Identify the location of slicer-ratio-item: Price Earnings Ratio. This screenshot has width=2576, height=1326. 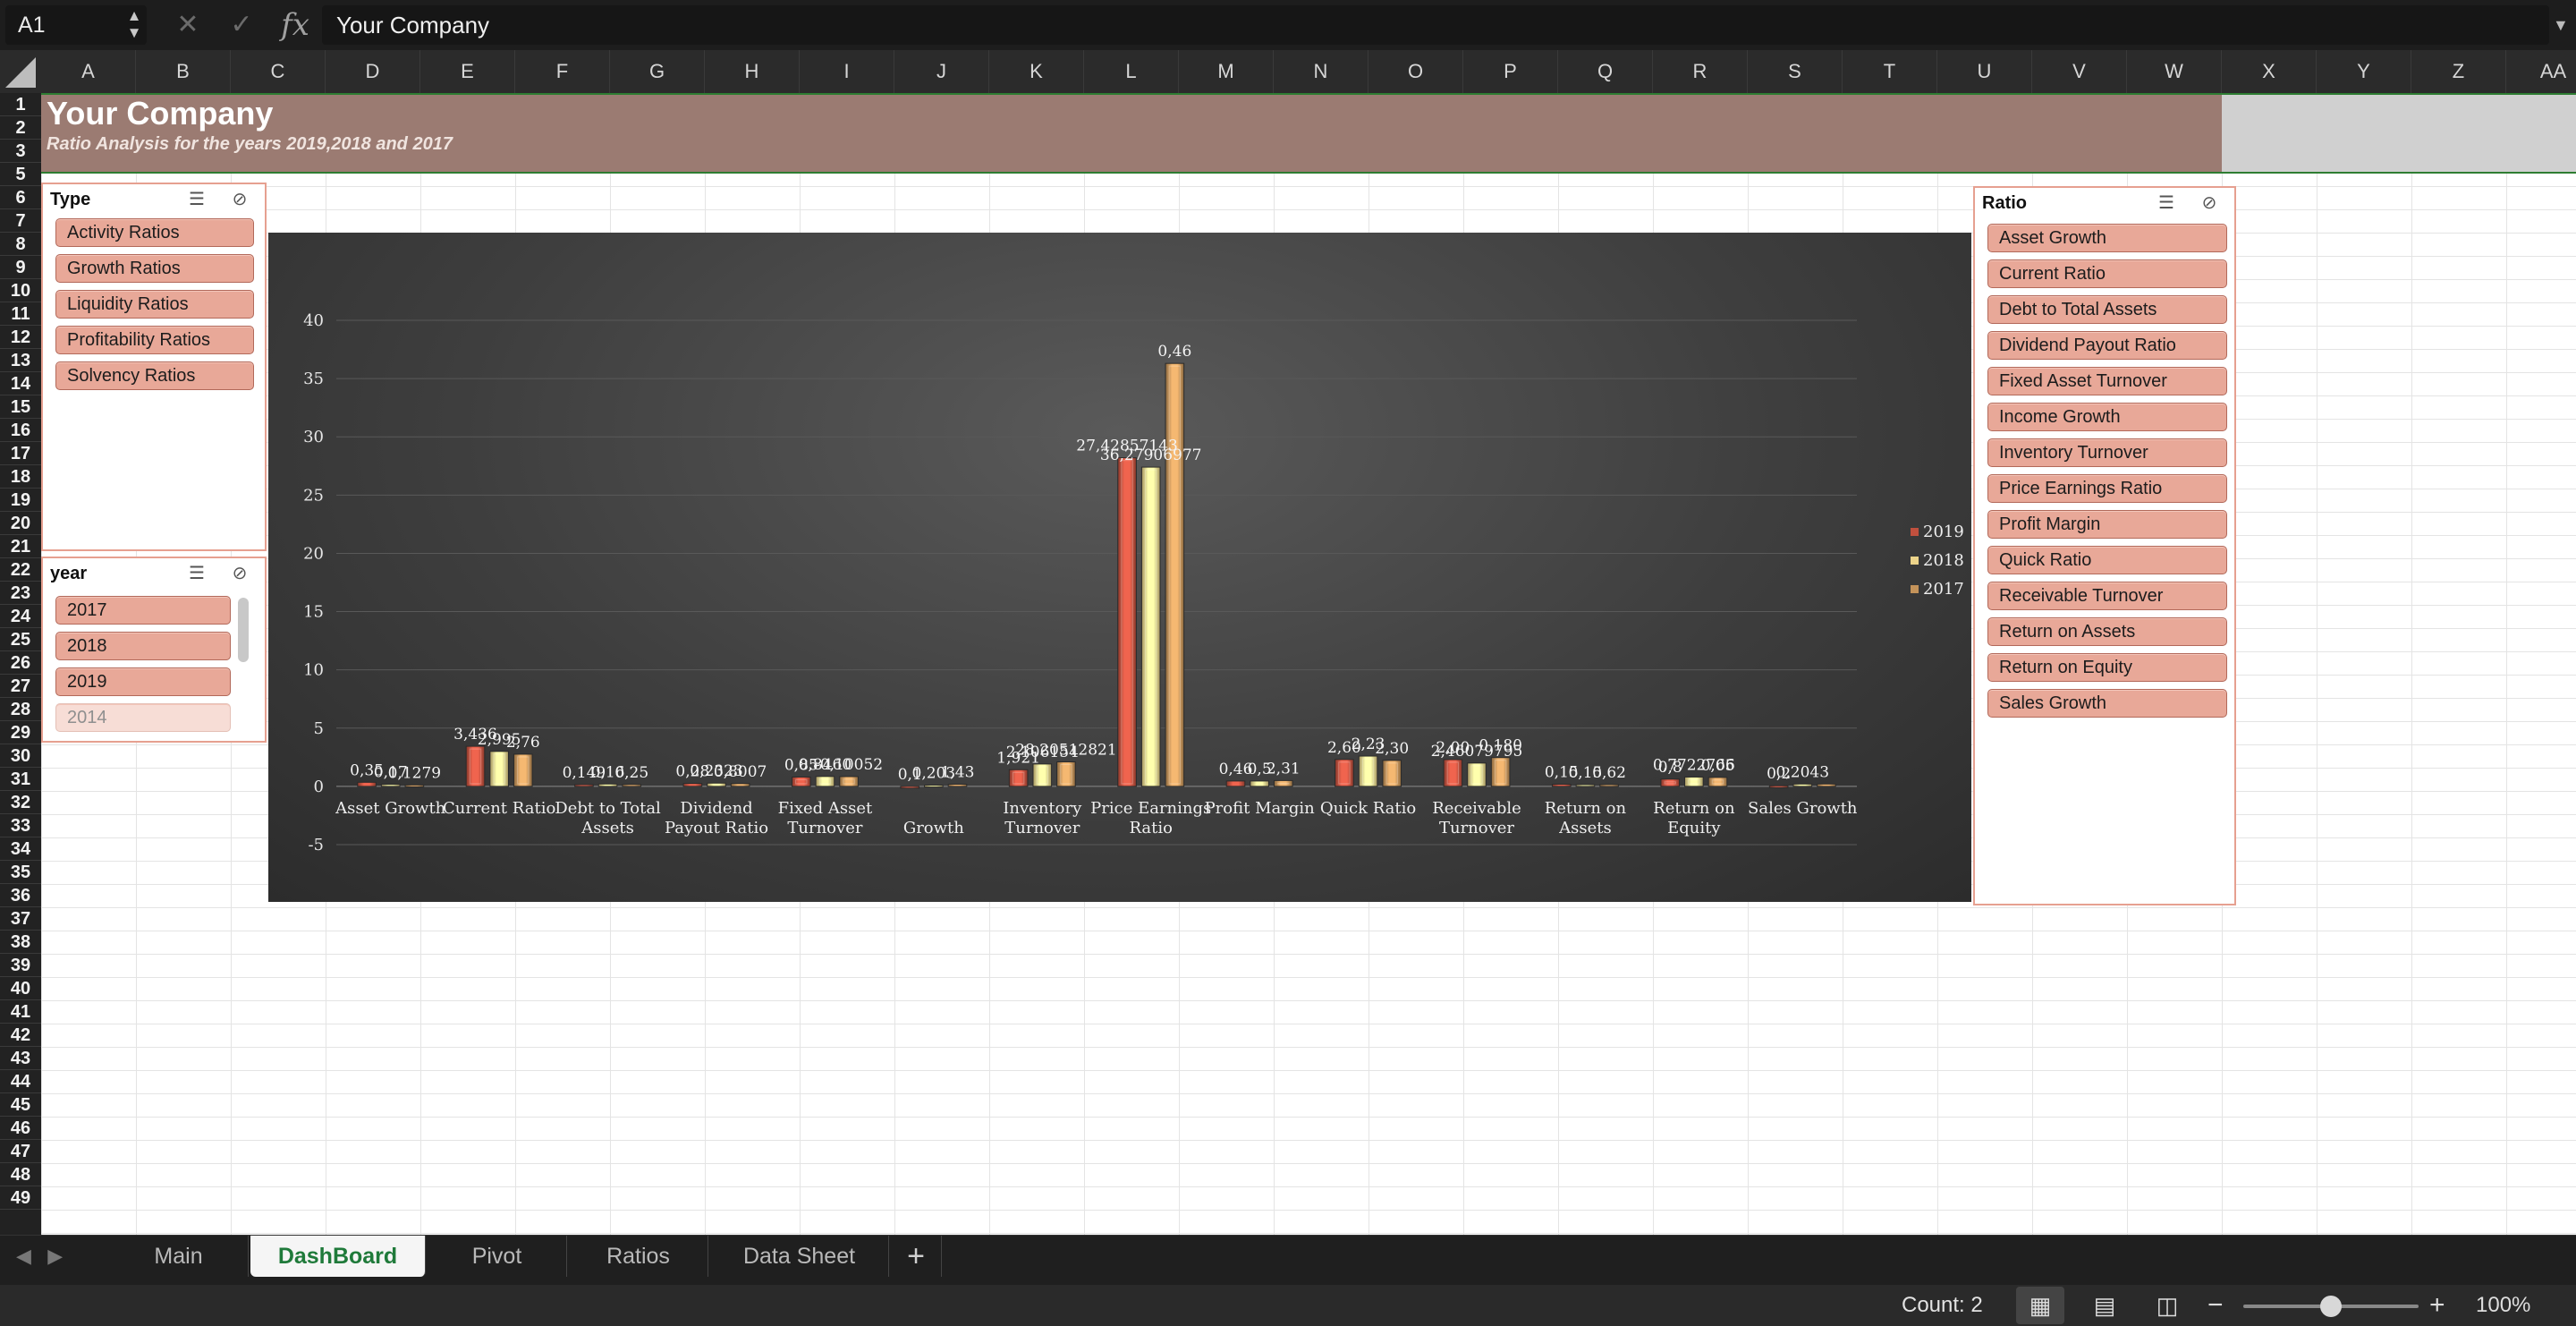
(2107, 488).